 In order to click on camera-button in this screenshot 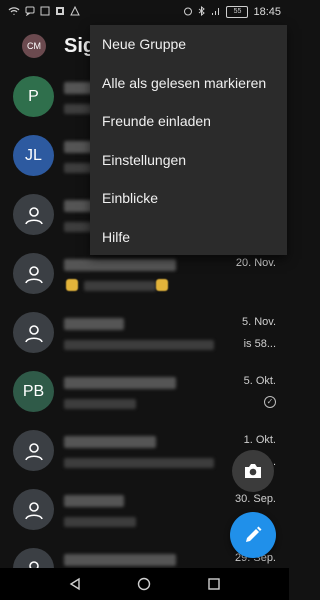, I will do `click(253, 471)`.